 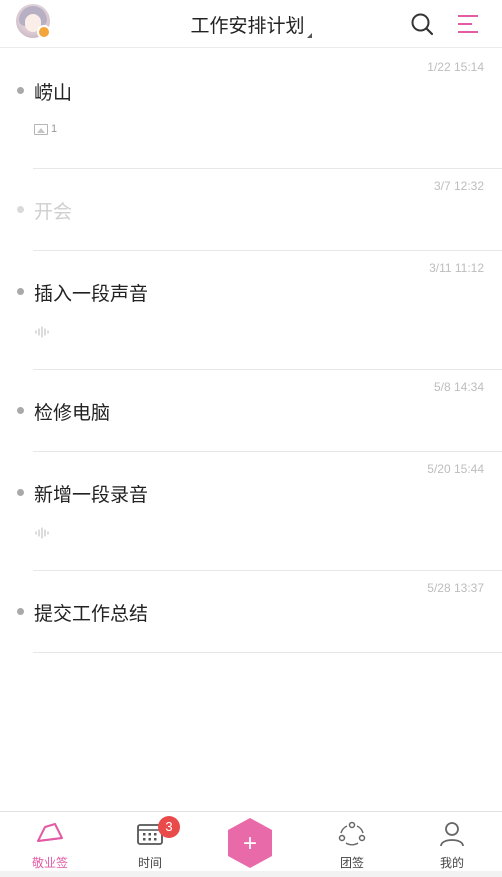 What do you see at coordinates (150, 842) in the screenshot?
I see `tab-time: 时间` at bounding box center [150, 842].